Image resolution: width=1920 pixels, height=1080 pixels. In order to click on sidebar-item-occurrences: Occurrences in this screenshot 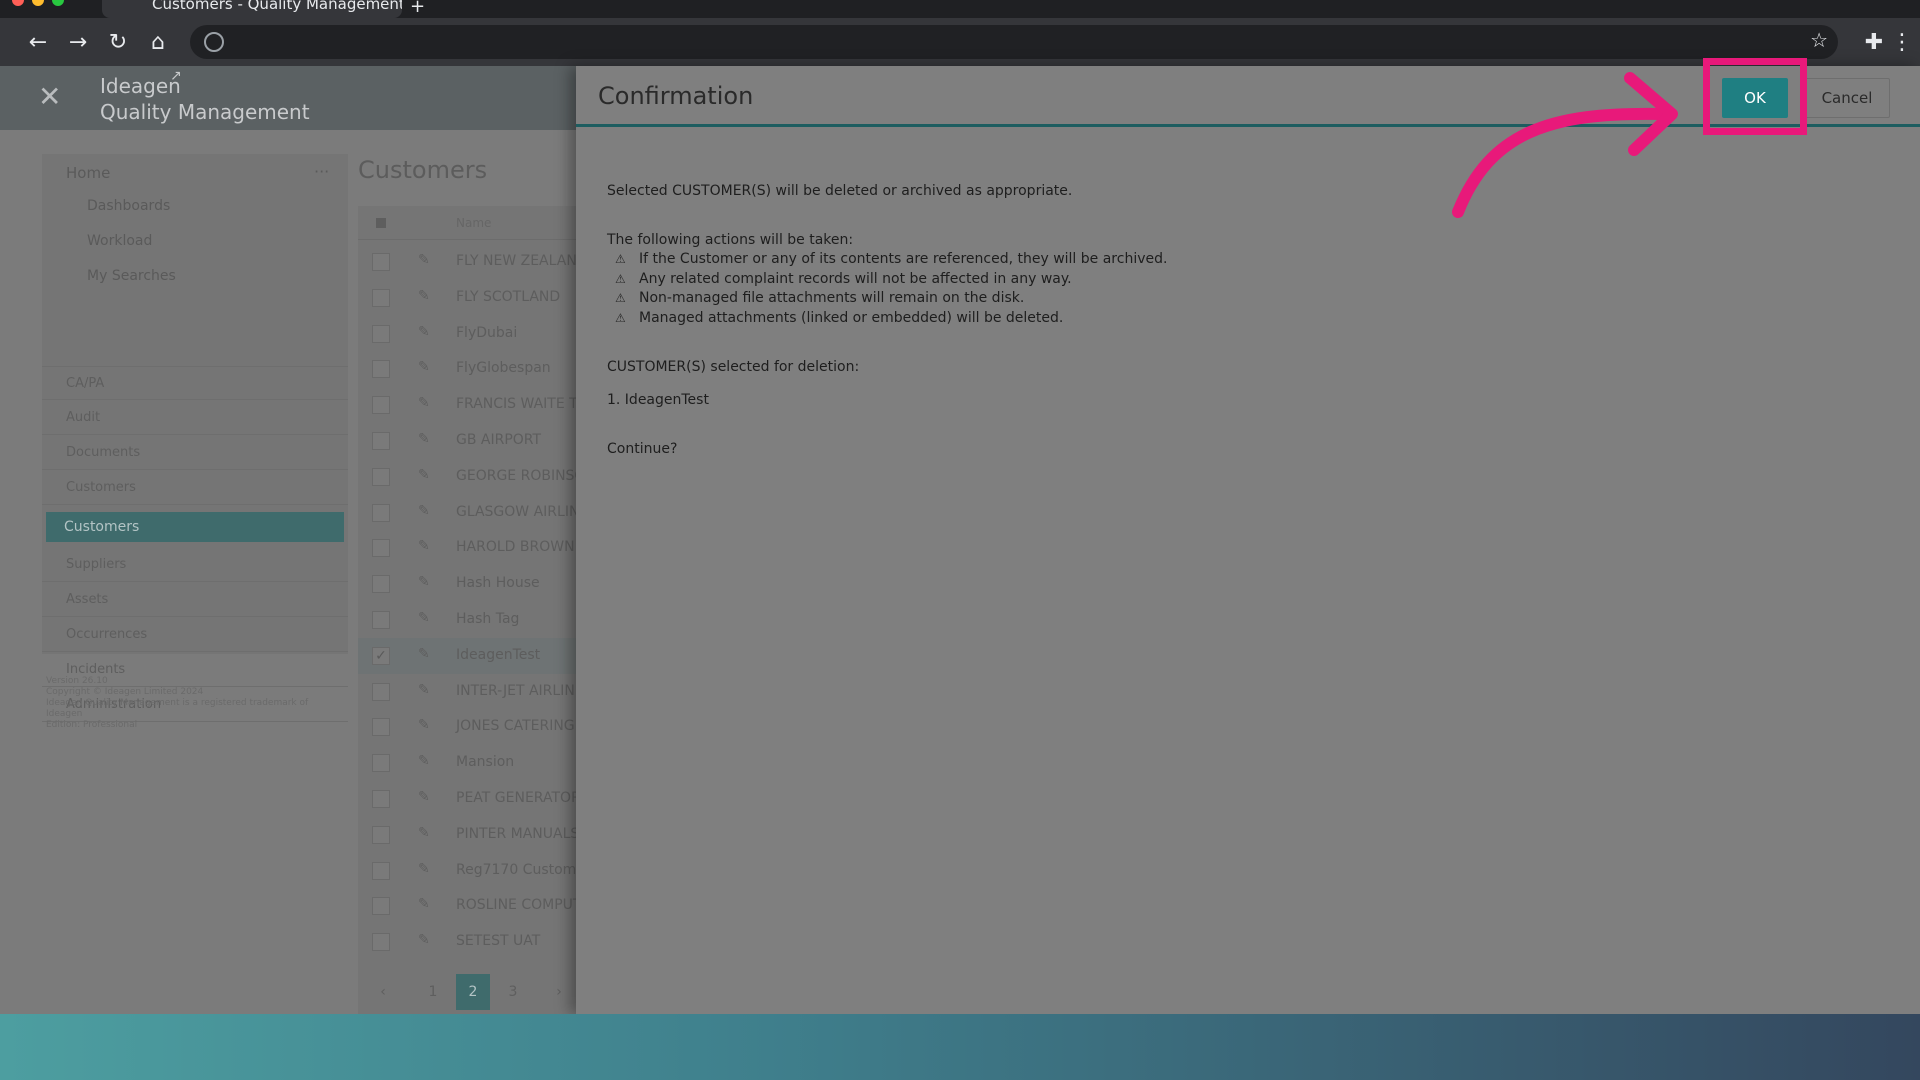, I will do `click(195, 635)`.